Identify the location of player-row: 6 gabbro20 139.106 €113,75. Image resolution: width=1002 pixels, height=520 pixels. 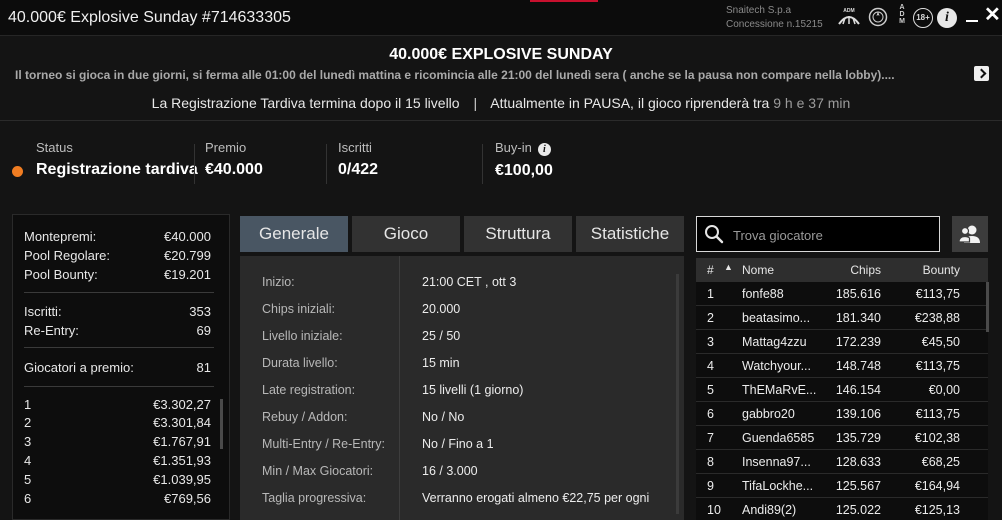
(842, 414).